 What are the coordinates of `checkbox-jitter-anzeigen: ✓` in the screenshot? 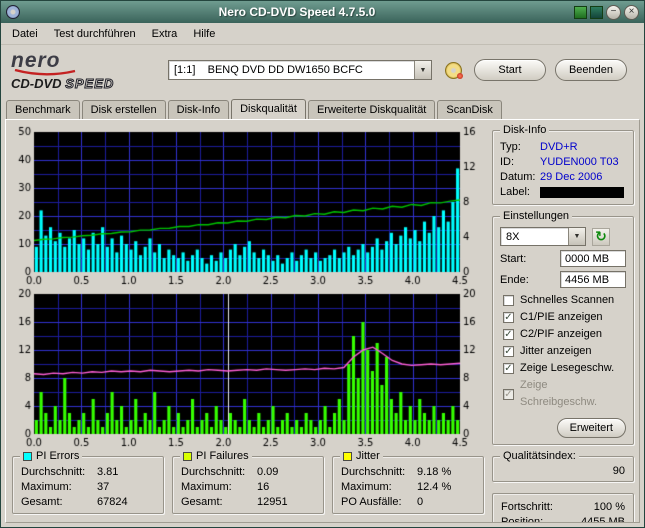 It's located at (508, 351).